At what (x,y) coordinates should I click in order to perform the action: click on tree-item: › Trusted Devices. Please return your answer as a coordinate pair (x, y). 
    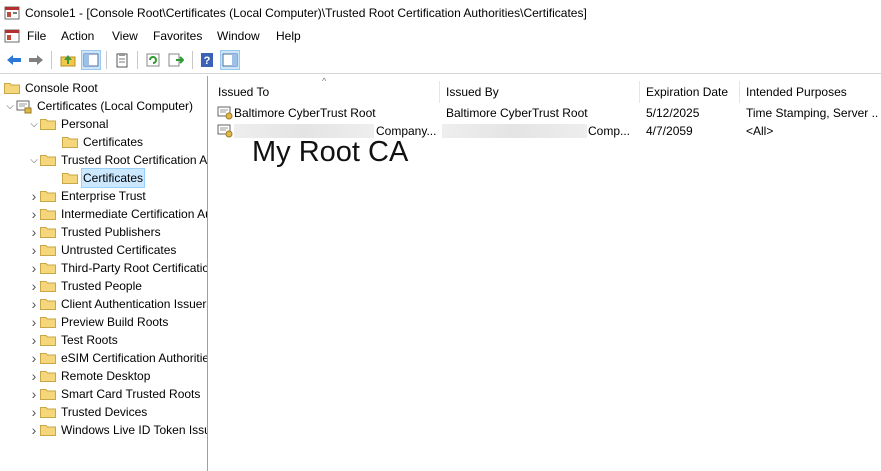
    Looking at the image, I should click on (88, 412).